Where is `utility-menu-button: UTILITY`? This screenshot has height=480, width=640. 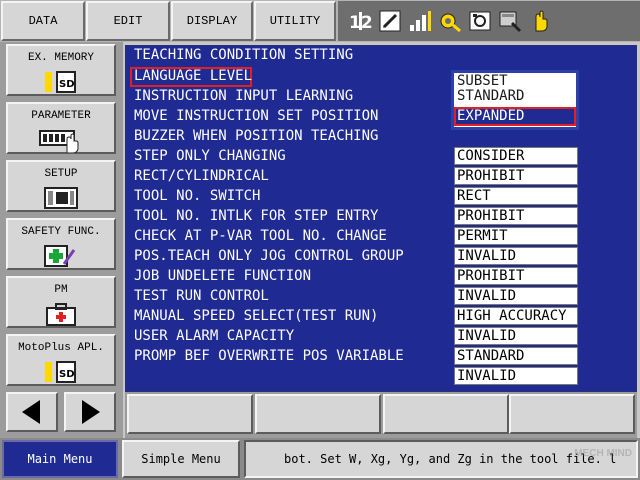 utility-menu-button: UTILITY is located at coordinates (295, 21).